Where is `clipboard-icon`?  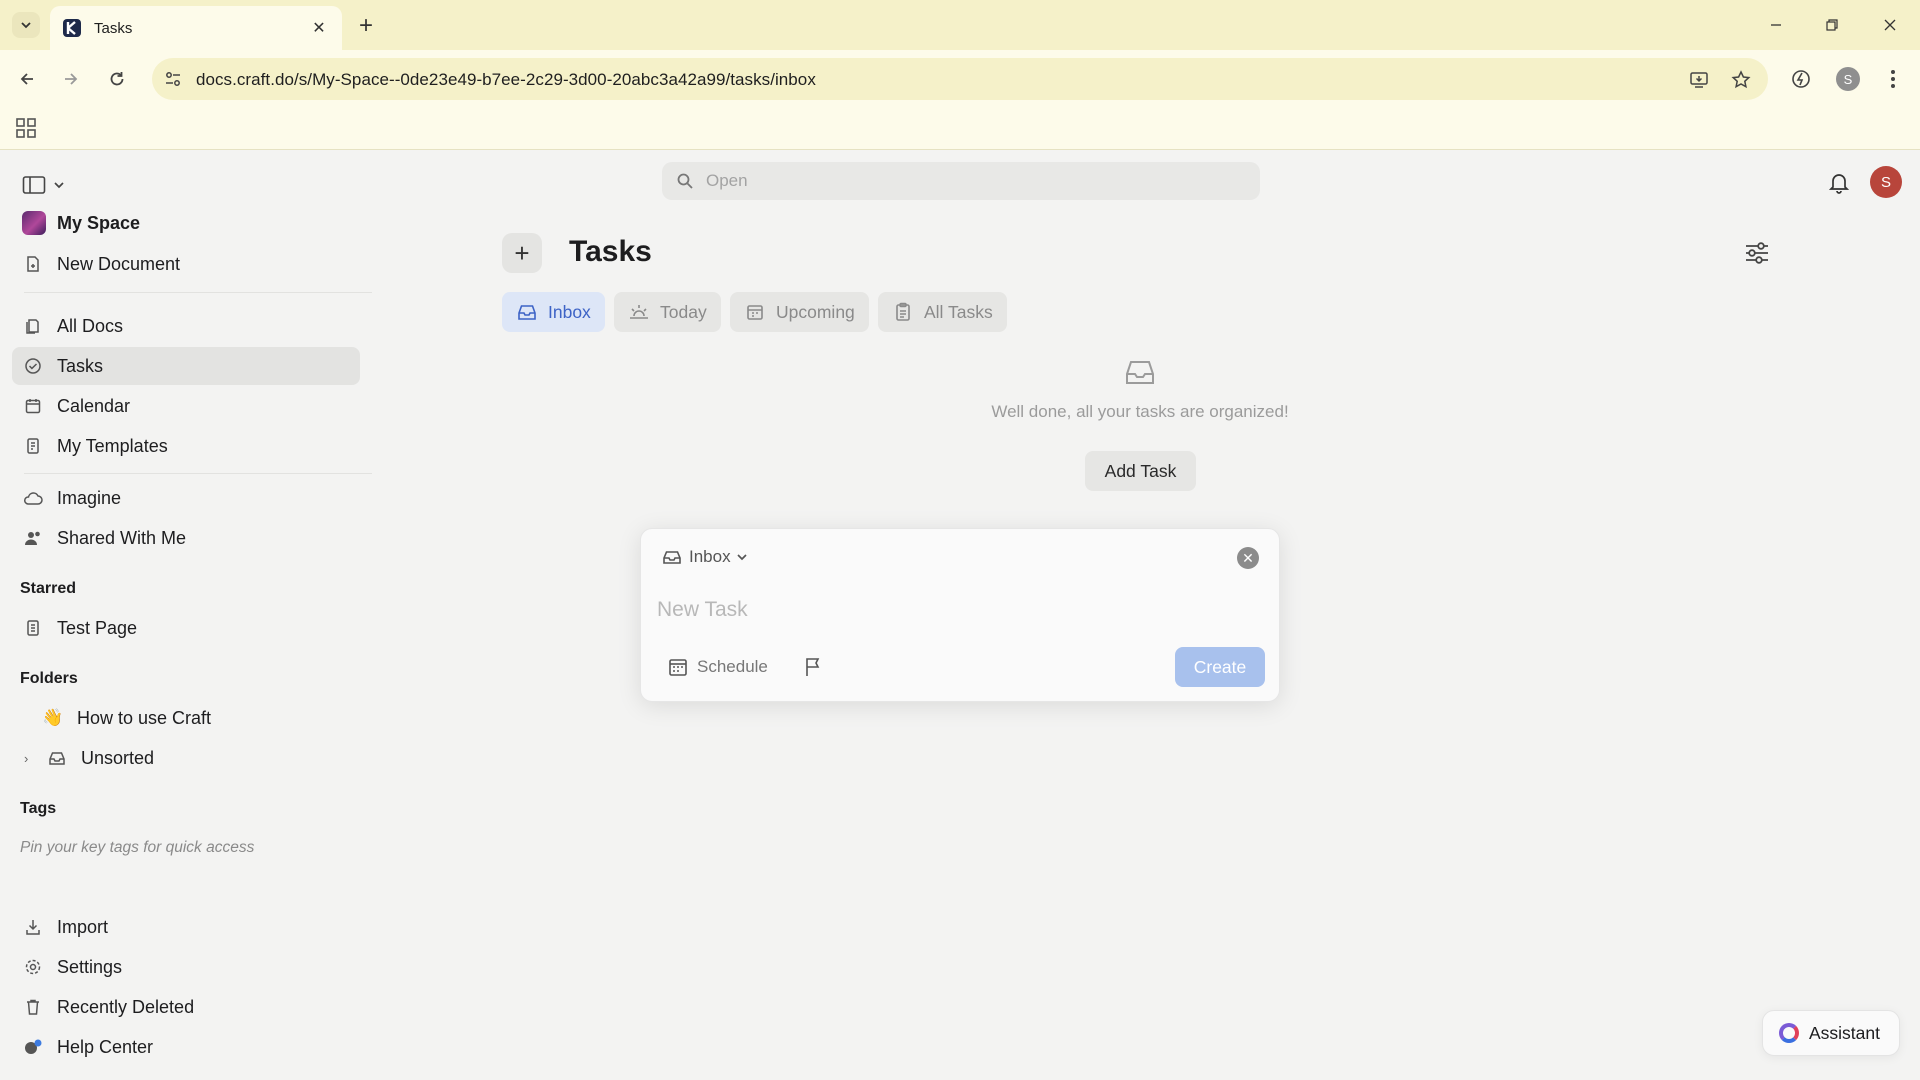
clipboard-icon is located at coordinates (903, 312).